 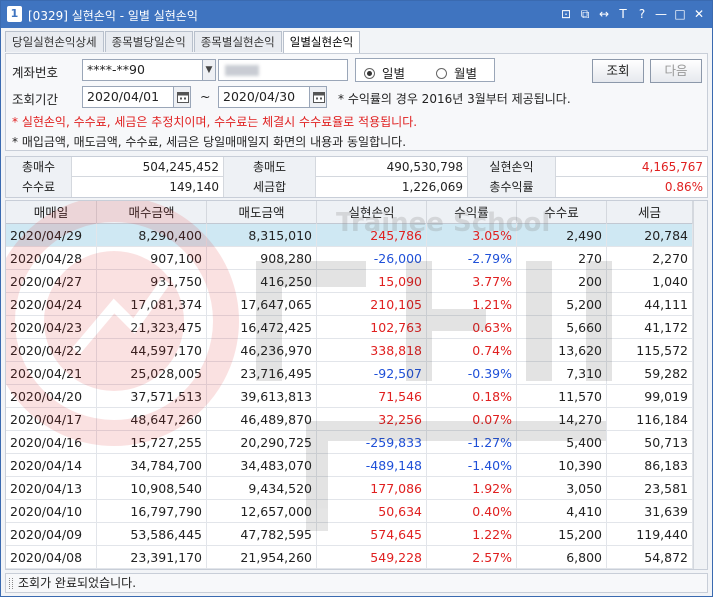 I want to click on cell-trade-date: 2020/04/24, so click(x=51, y=304).